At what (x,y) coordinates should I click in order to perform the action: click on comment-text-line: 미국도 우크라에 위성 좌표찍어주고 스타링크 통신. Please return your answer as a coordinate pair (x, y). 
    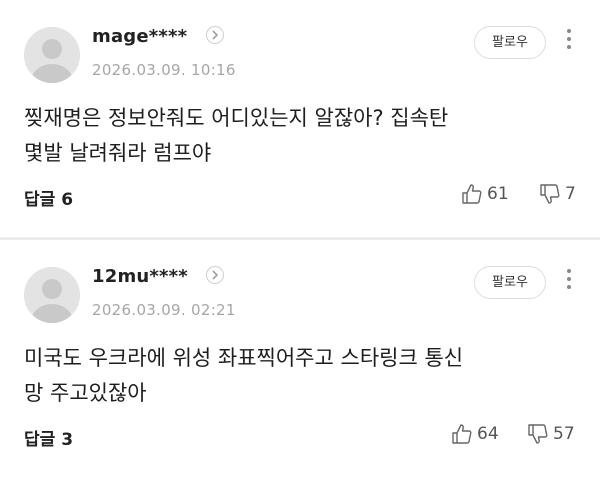
    Looking at the image, I should click on (244, 358).